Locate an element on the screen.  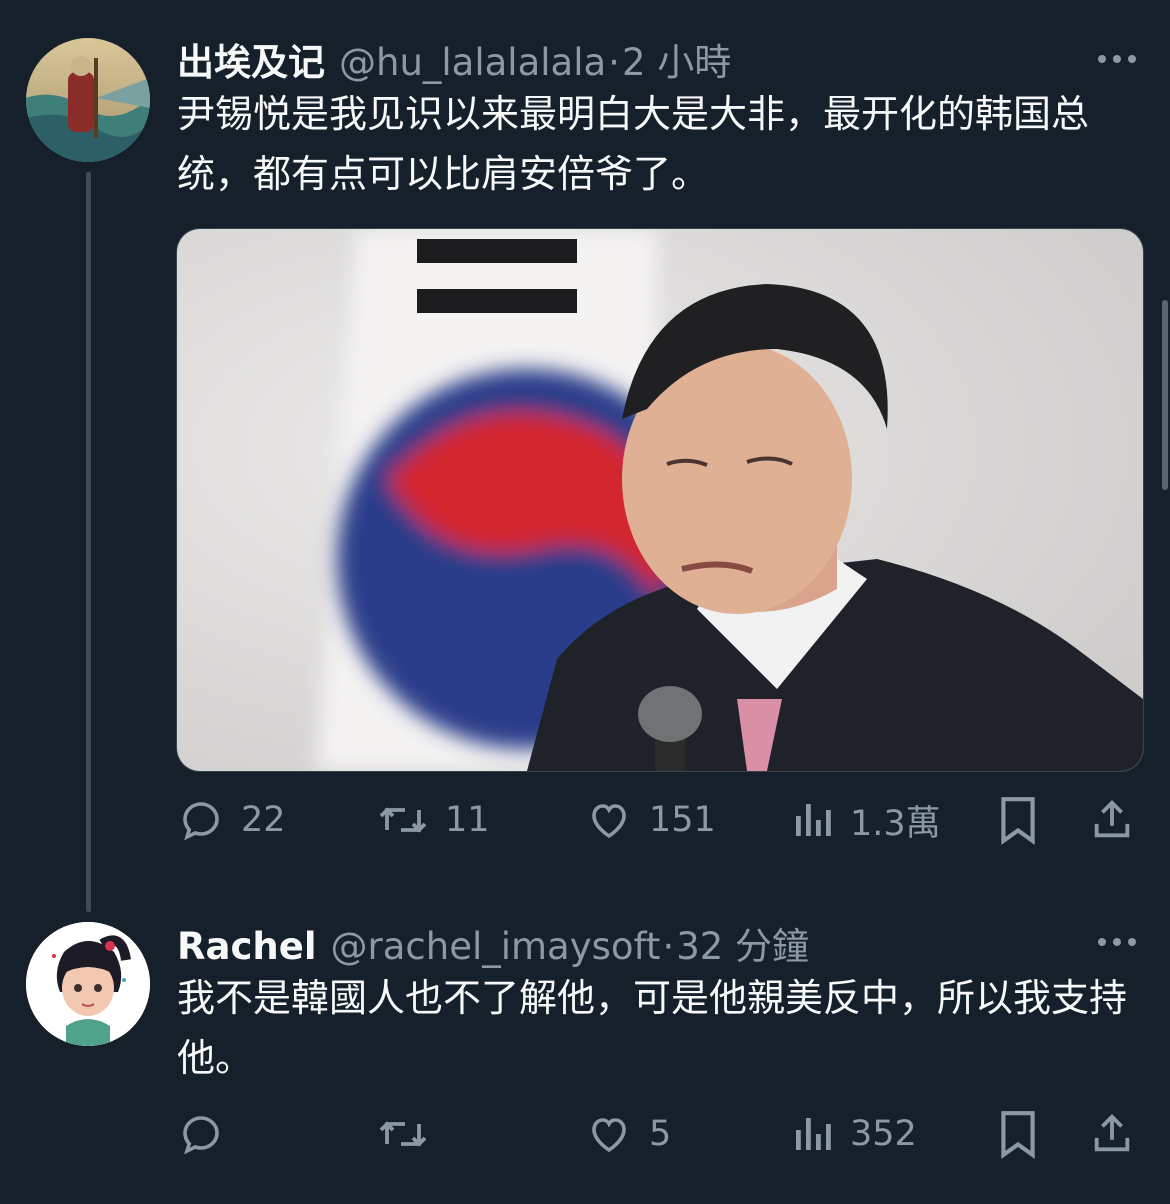
tweet-actions: 22 11 151 1.3萬 is located at coordinates (659, 820).